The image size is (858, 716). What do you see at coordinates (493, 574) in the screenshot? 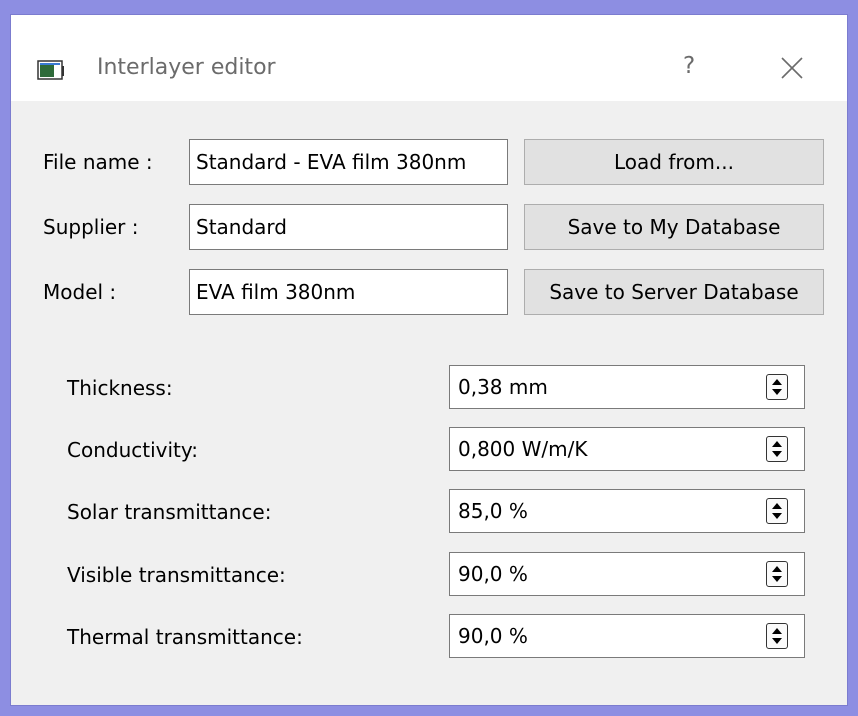
I see `visible-transmittance-value: 90,0 %` at bounding box center [493, 574].